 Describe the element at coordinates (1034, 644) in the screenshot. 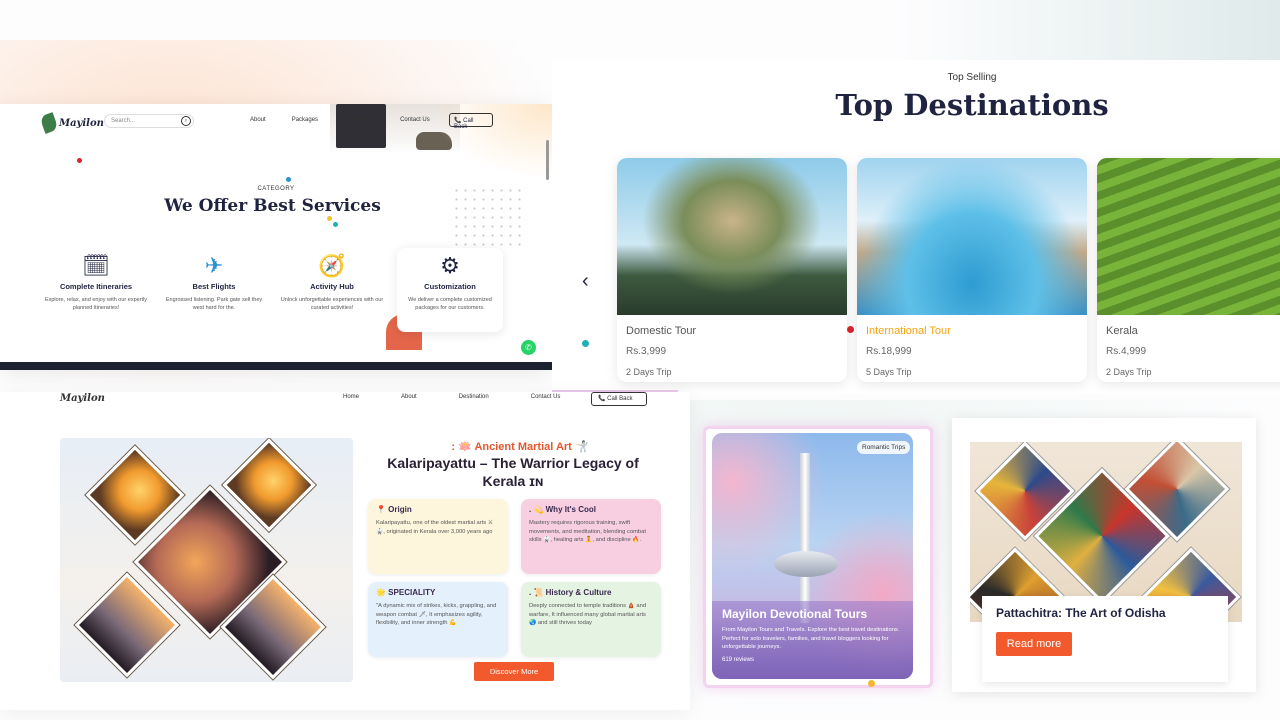

I see `read-more-button: Read more` at that location.